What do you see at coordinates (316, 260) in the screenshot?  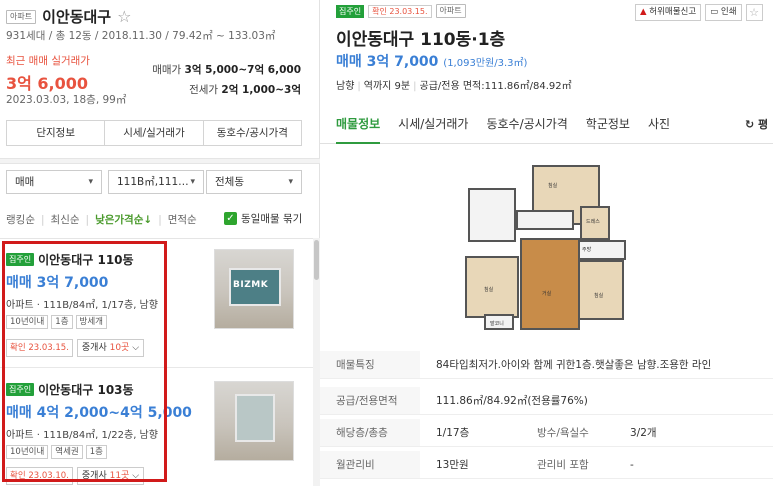 I see `scrollbar-thumb` at bounding box center [316, 260].